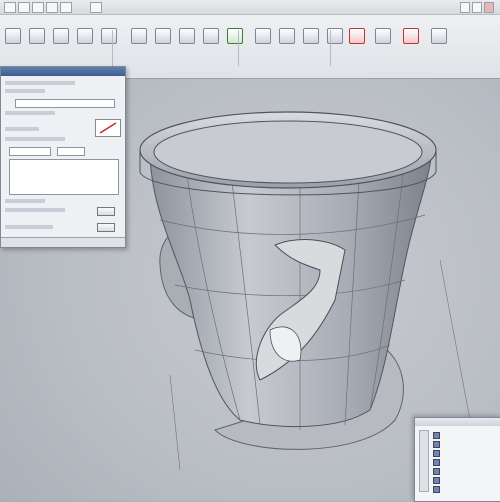 Image resolution: width=500 pixels, height=502 pixels. What do you see at coordinates (457, 422) in the screenshot?
I see `feature-tree-title` at bounding box center [457, 422].